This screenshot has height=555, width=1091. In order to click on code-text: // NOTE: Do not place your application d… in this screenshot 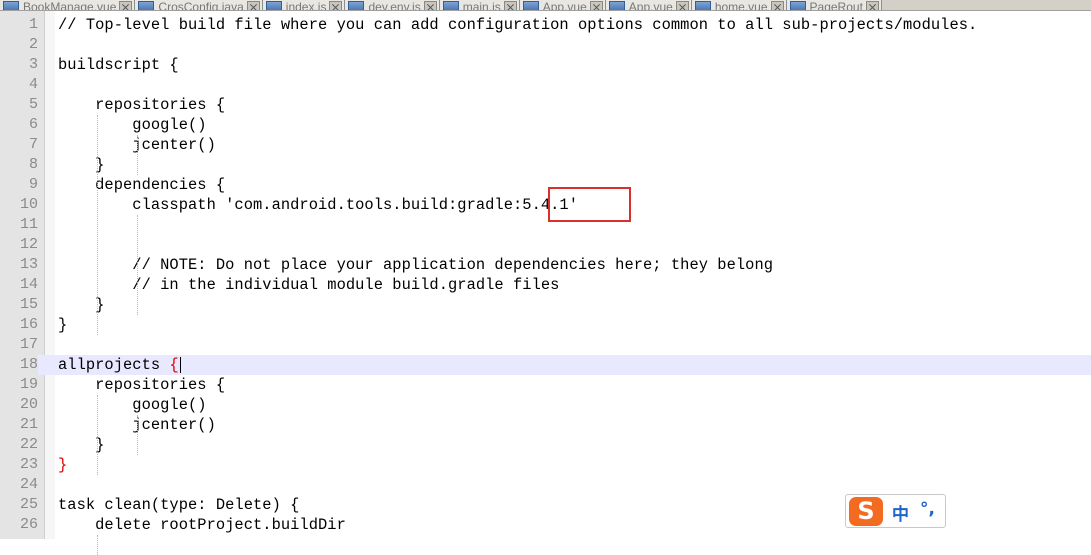, I will do `click(415, 265)`.